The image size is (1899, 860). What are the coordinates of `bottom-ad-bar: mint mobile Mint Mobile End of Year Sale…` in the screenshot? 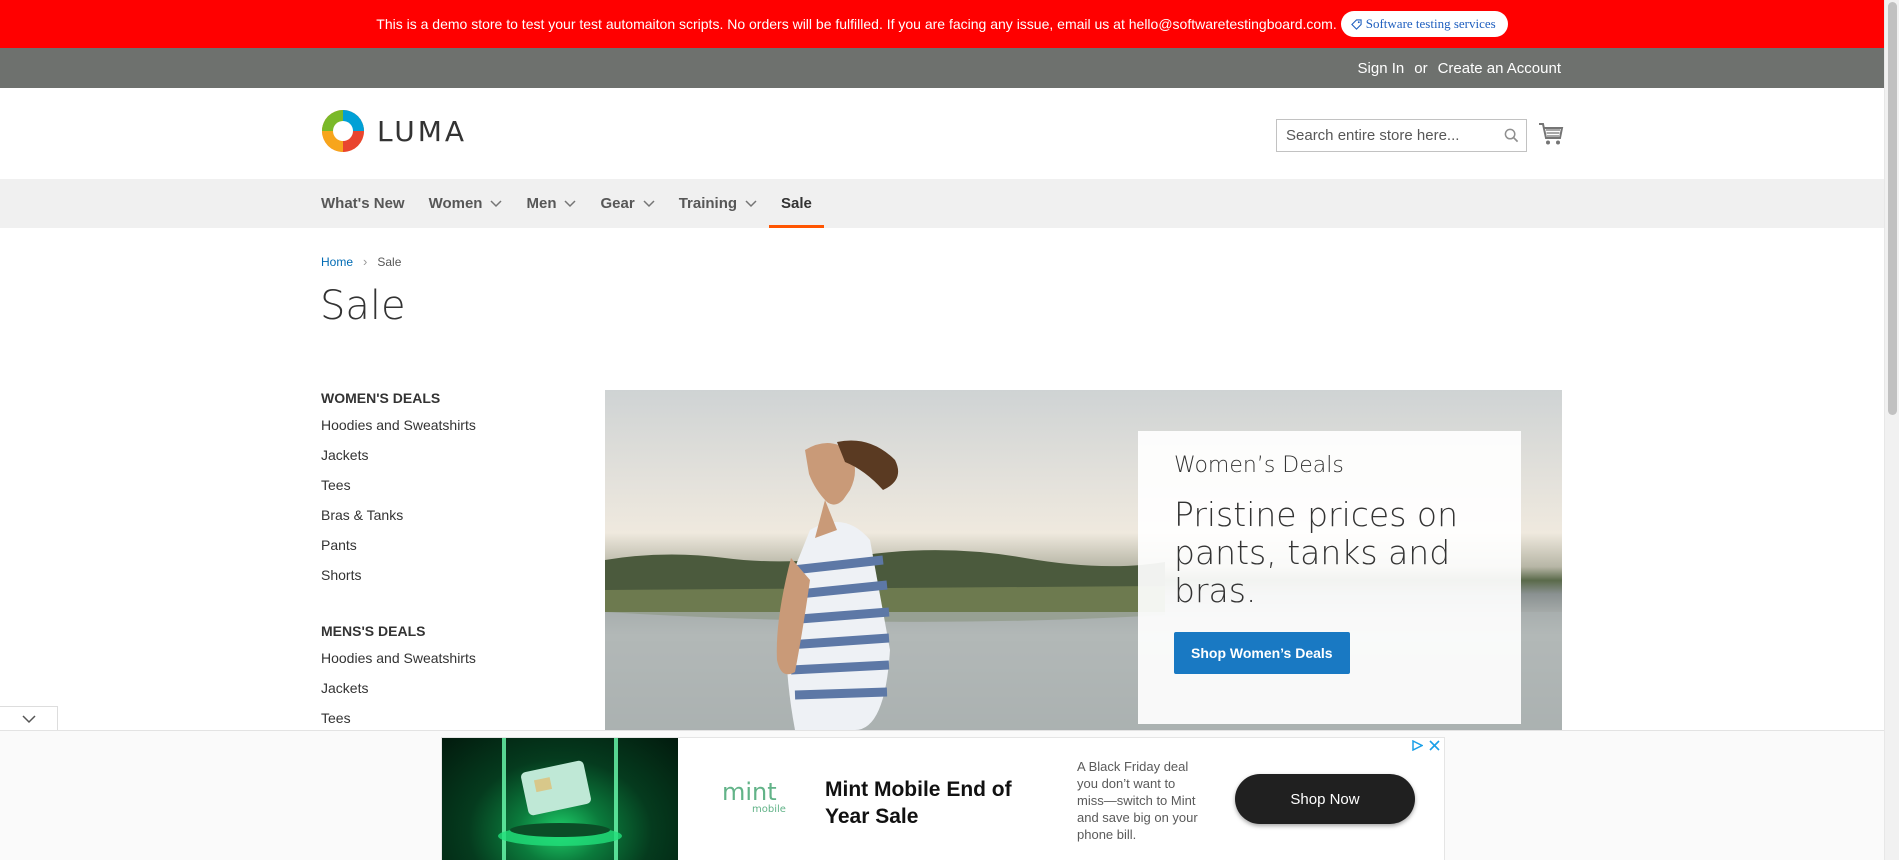 It's located at (942, 795).